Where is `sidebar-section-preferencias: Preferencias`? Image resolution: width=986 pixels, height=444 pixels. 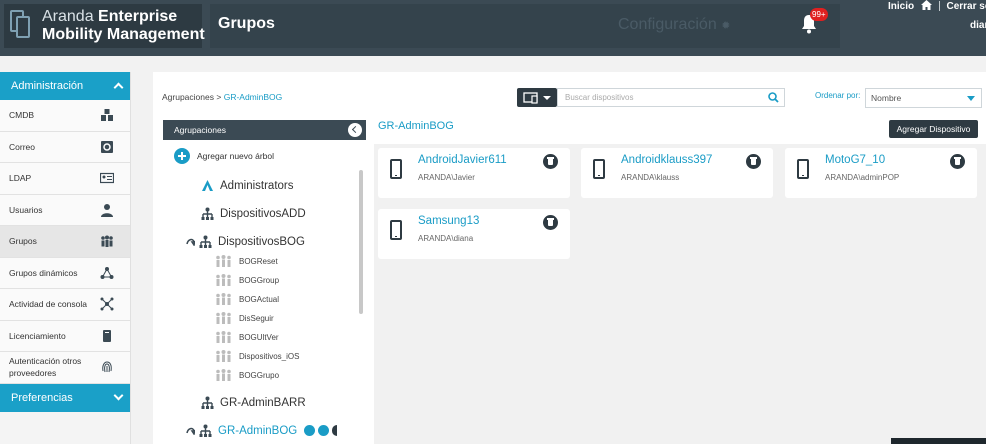
sidebar-section-preferencias: Preferencias is located at coordinates (65, 397).